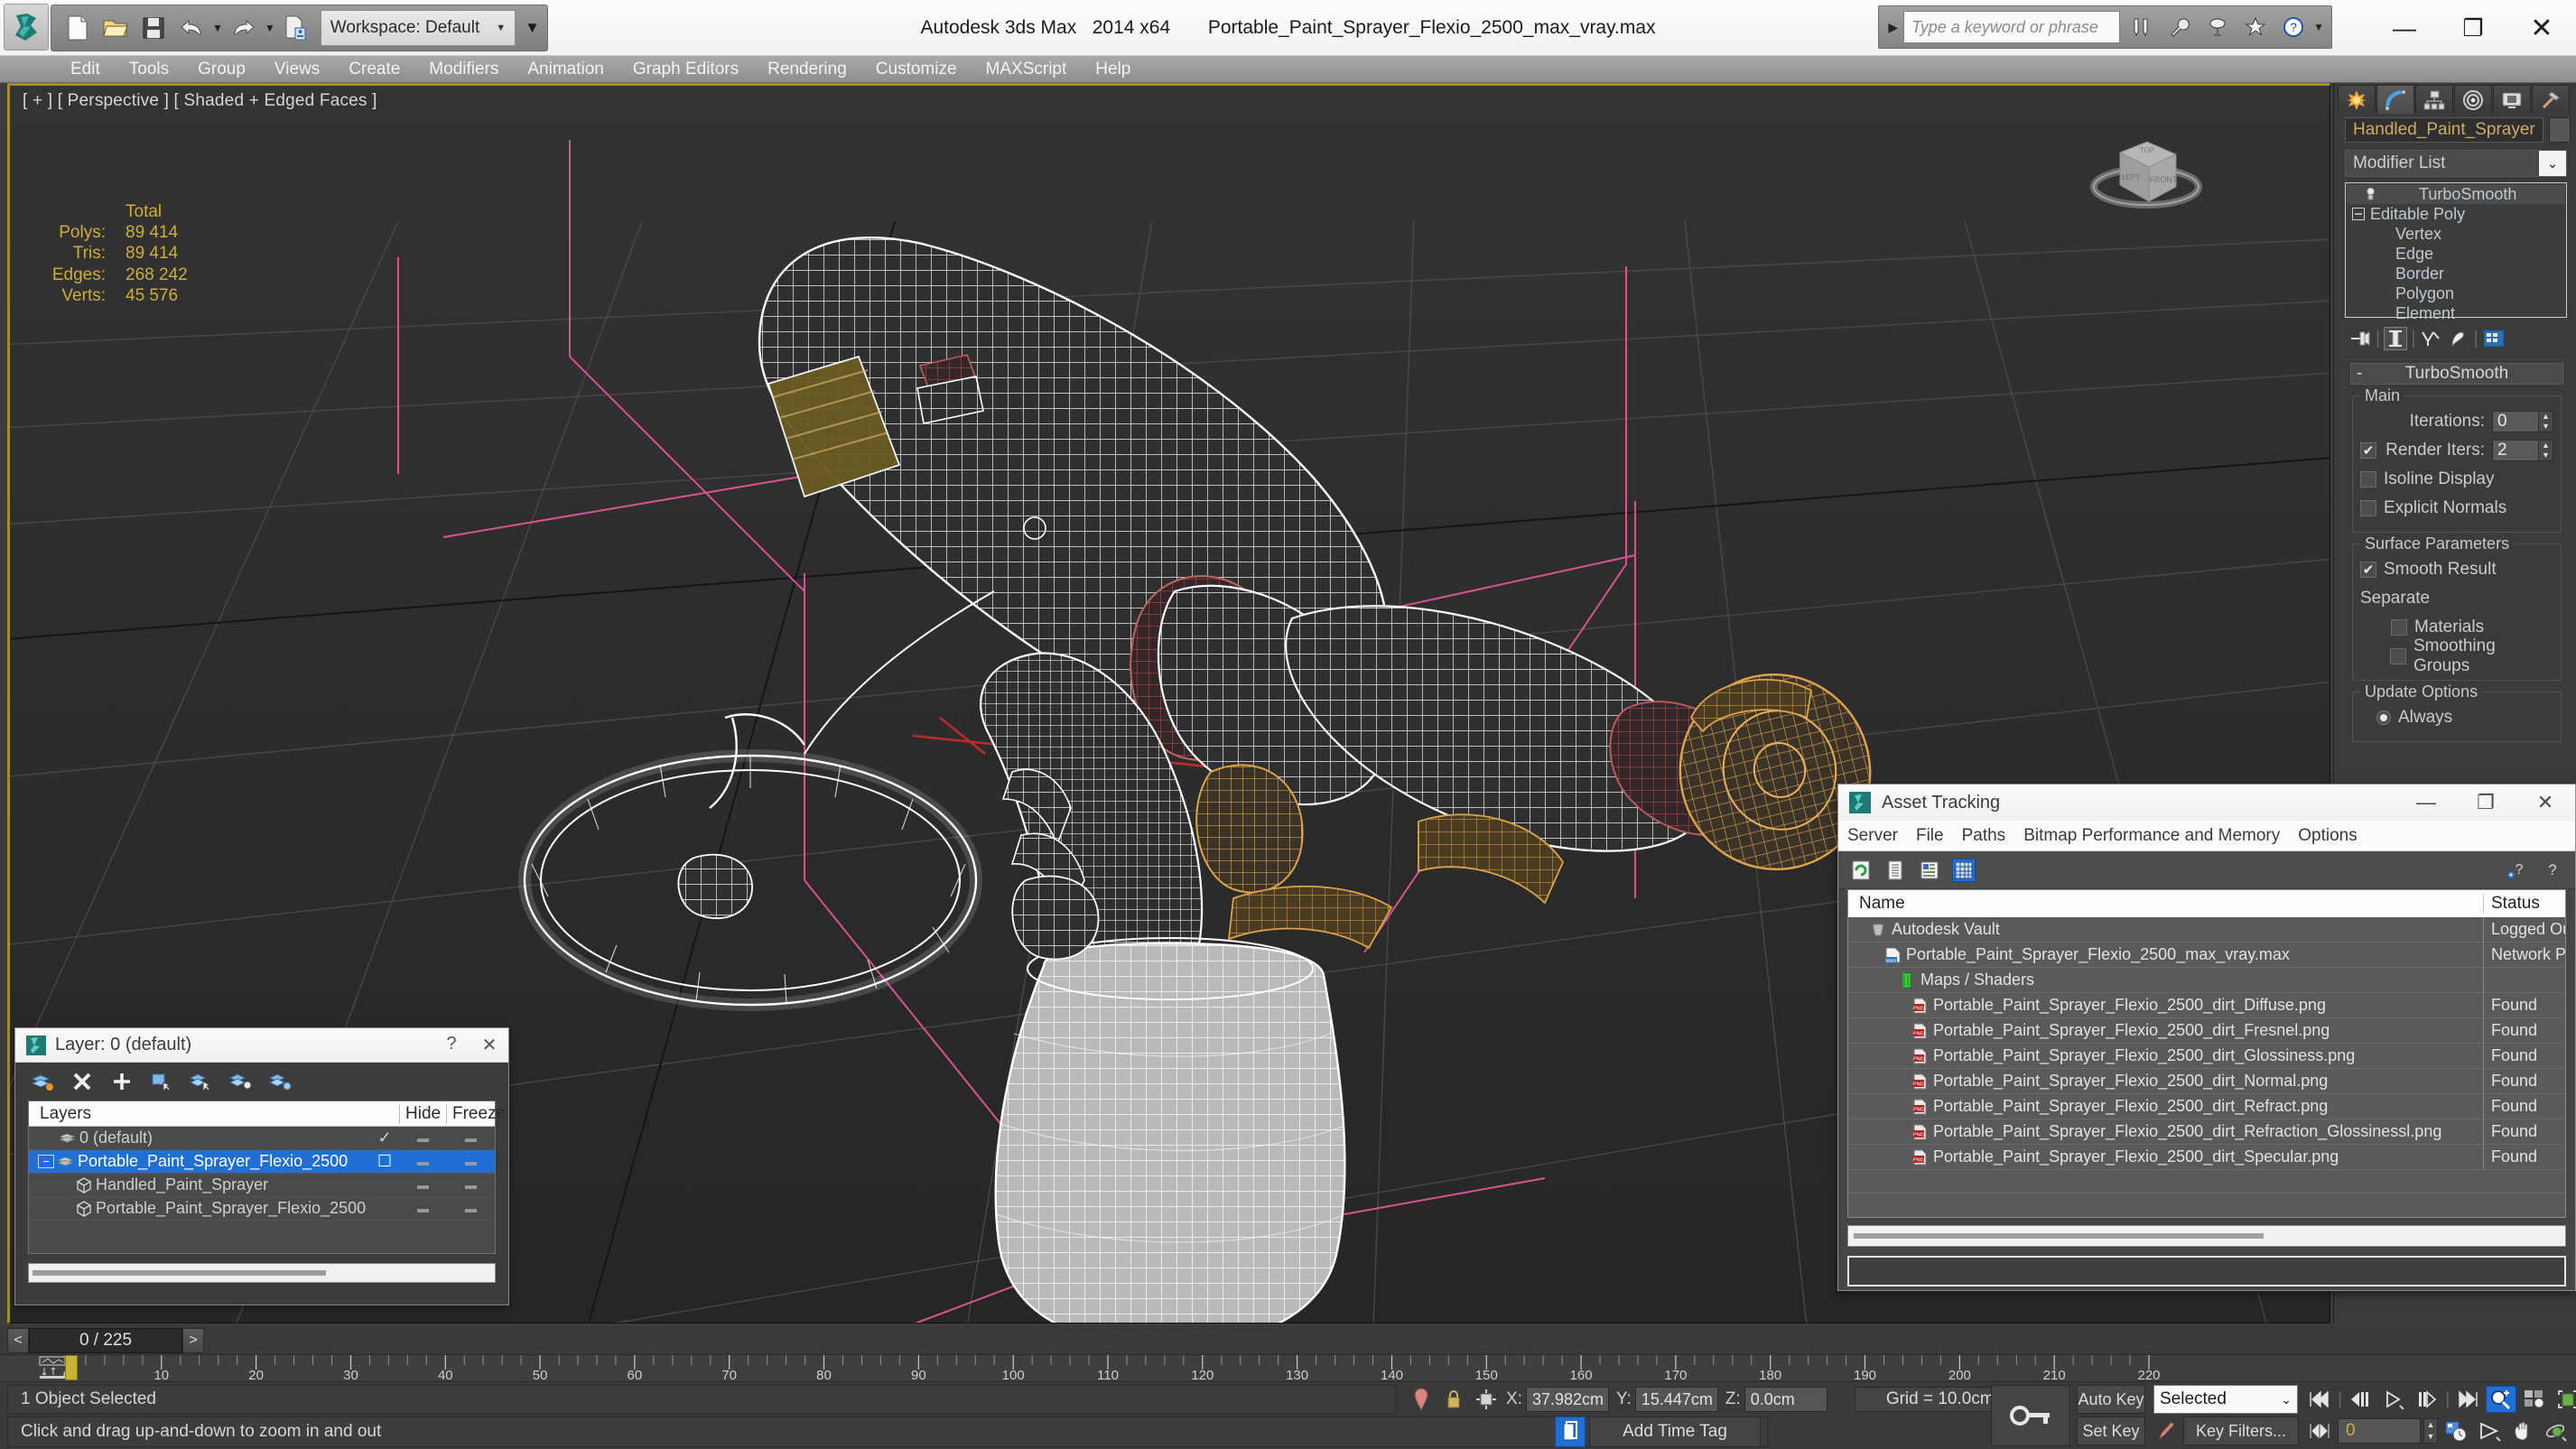  I want to click on undo-dropdown-icon: ▼, so click(217, 28).